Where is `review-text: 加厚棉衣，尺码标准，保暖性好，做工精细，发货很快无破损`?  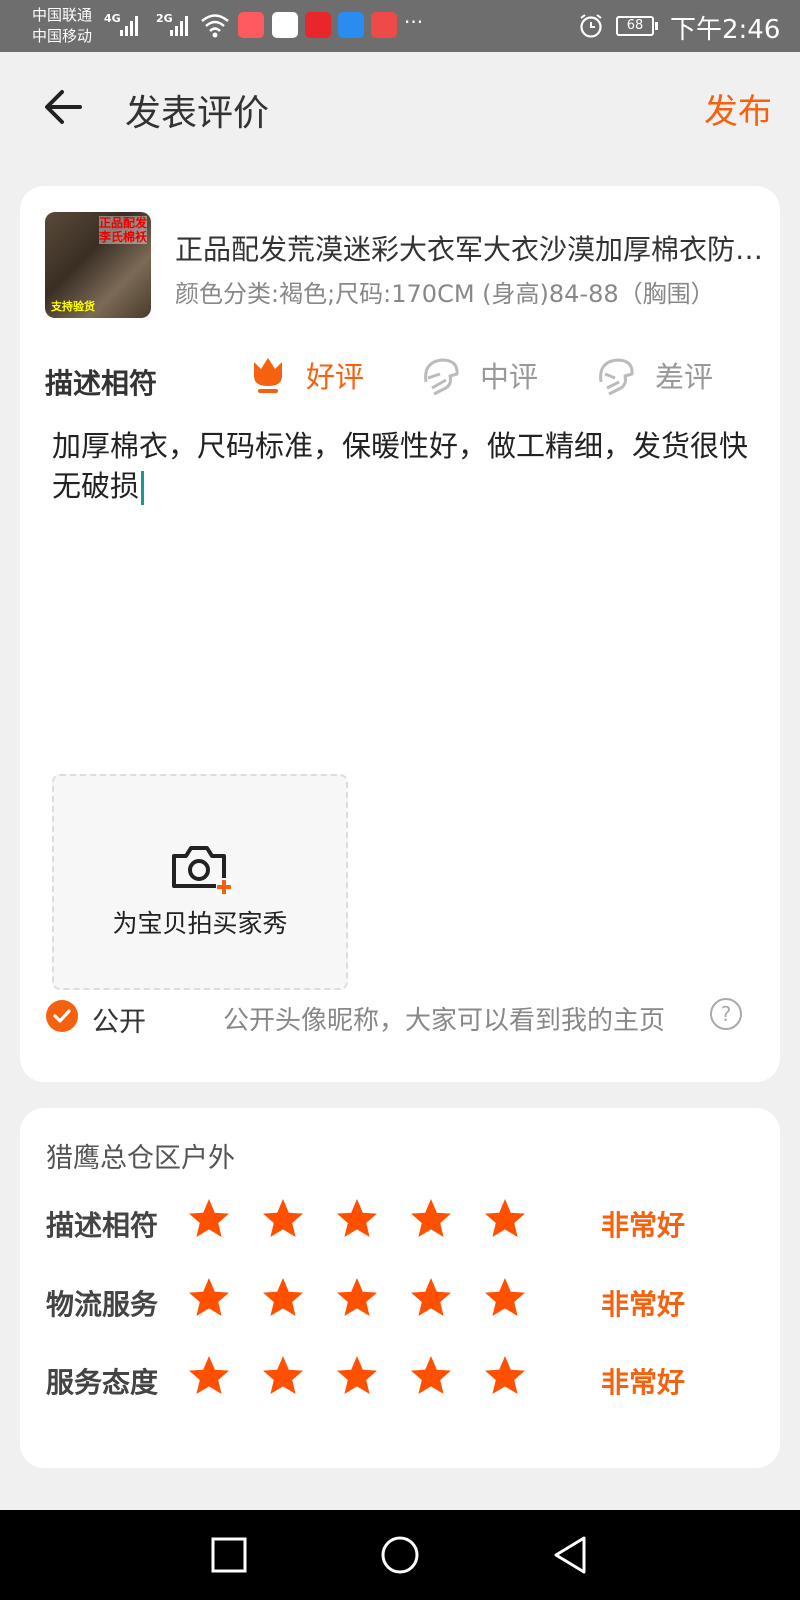 review-text: 加厚棉衣，尺码标准，保暖性好，做工精细，发货很快无破损 is located at coordinates (400, 466).